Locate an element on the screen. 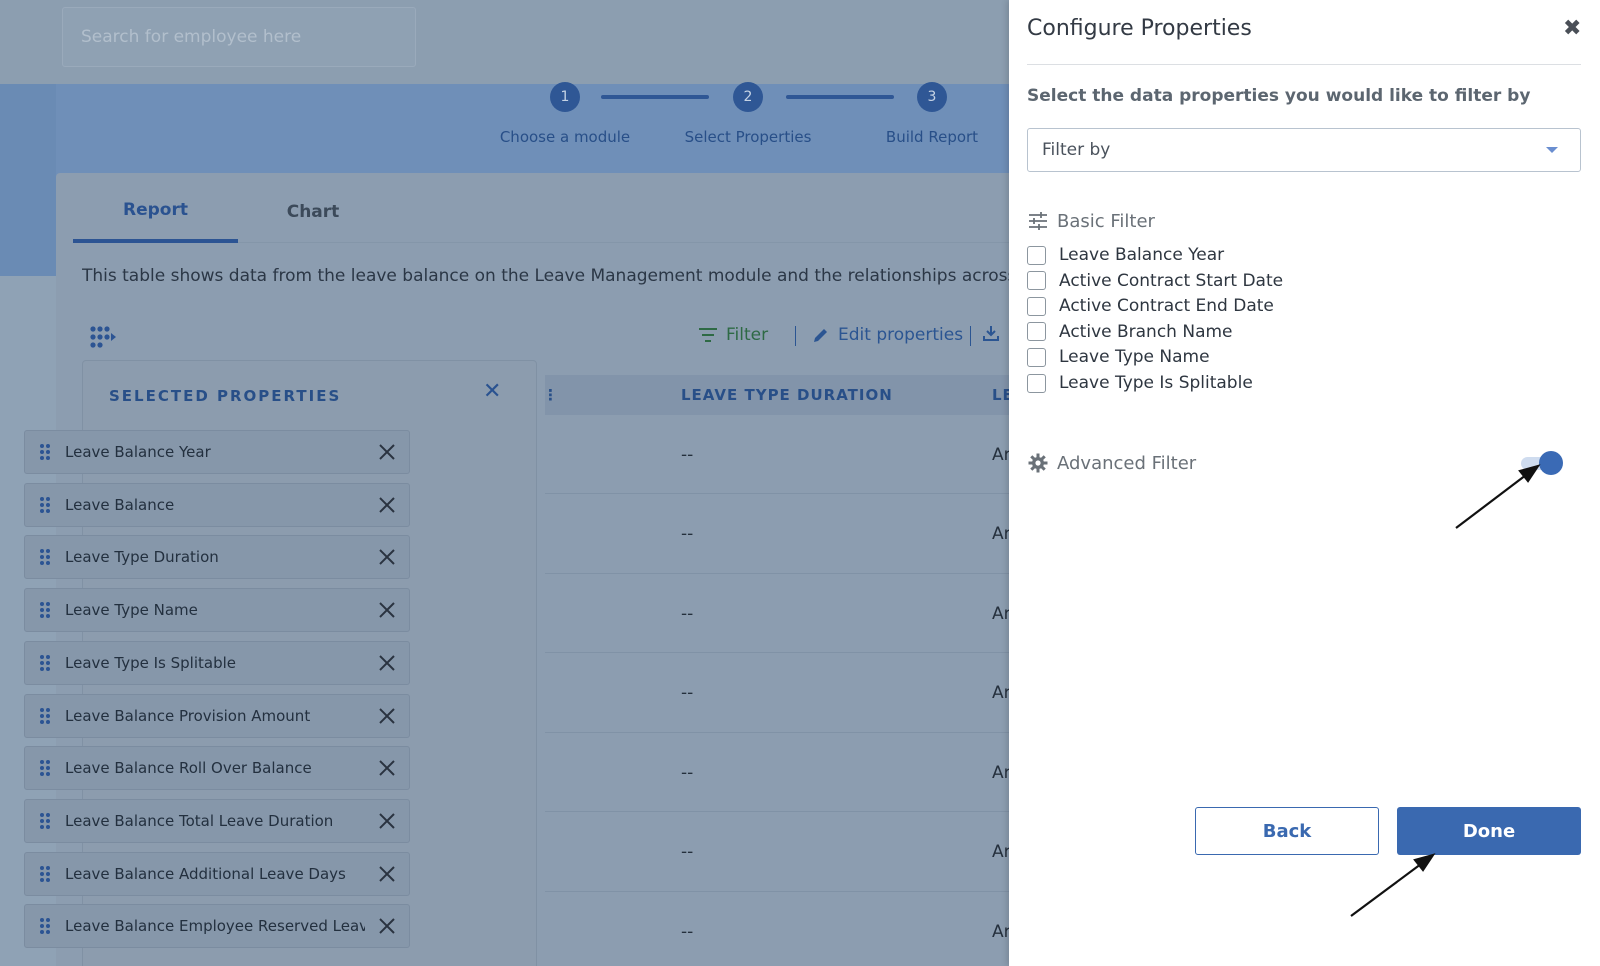 This screenshot has width=1600, height=966. gear-icon is located at coordinates (1038, 463).